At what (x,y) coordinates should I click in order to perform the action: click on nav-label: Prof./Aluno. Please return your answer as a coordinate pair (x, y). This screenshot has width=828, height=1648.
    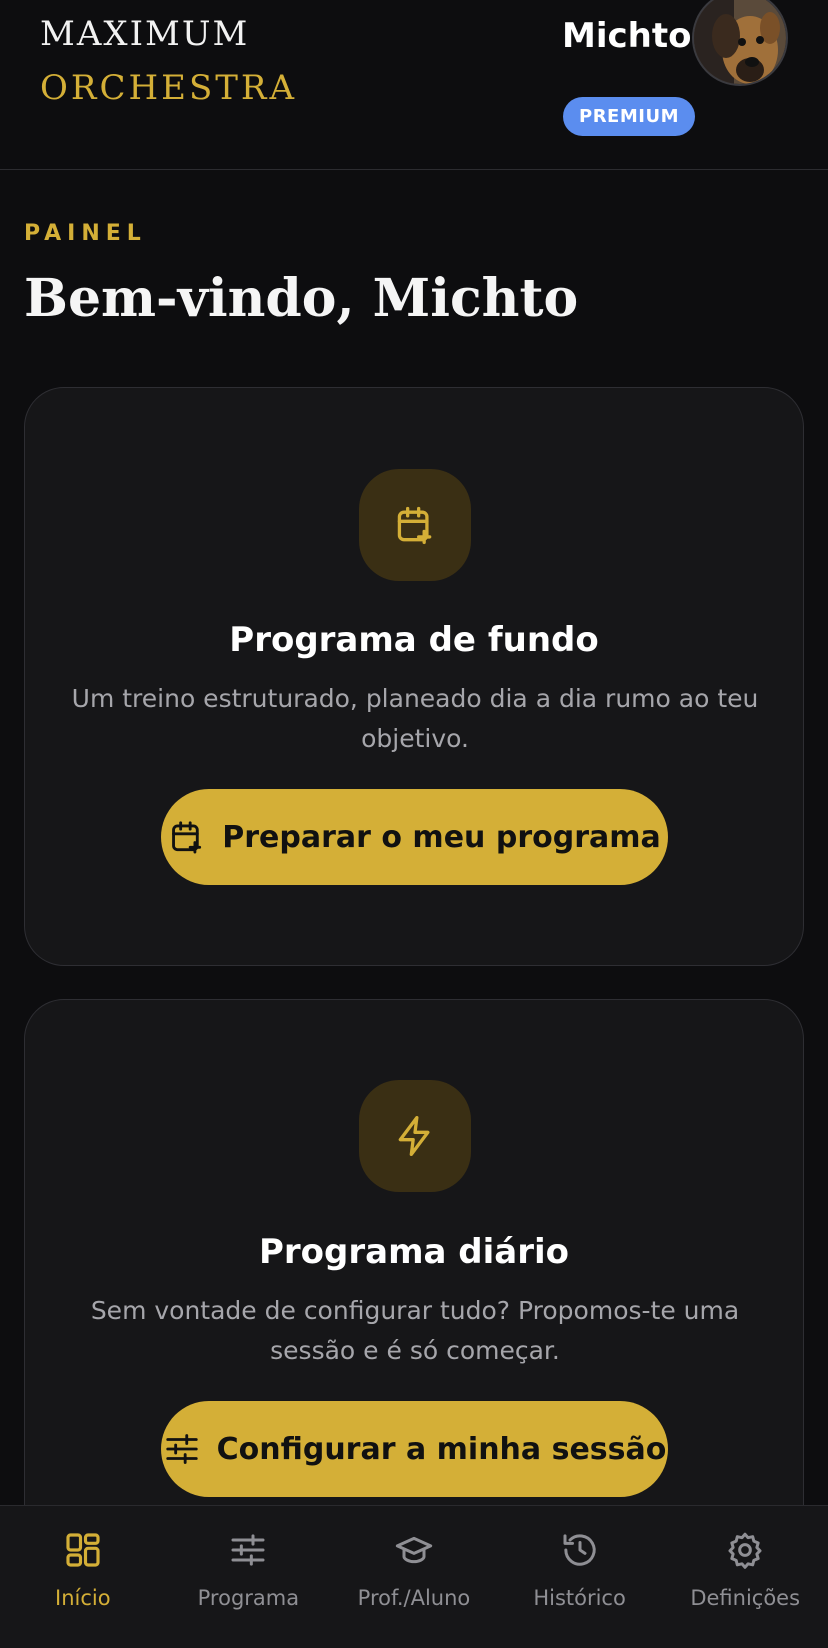
    Looking at the image, I should click on (414, 1598).